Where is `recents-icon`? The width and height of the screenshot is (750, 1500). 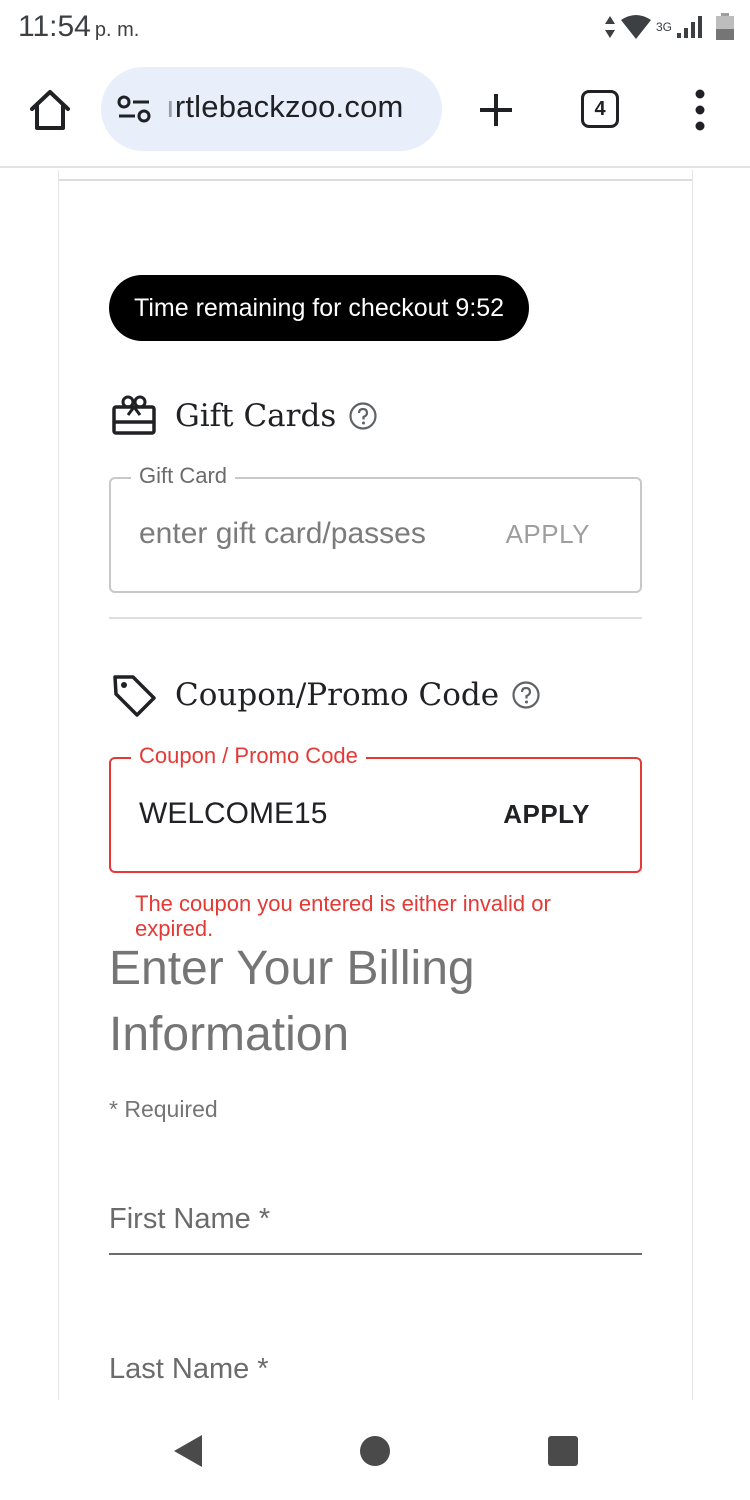 recents-icon is located at coordinates (563, 1451).